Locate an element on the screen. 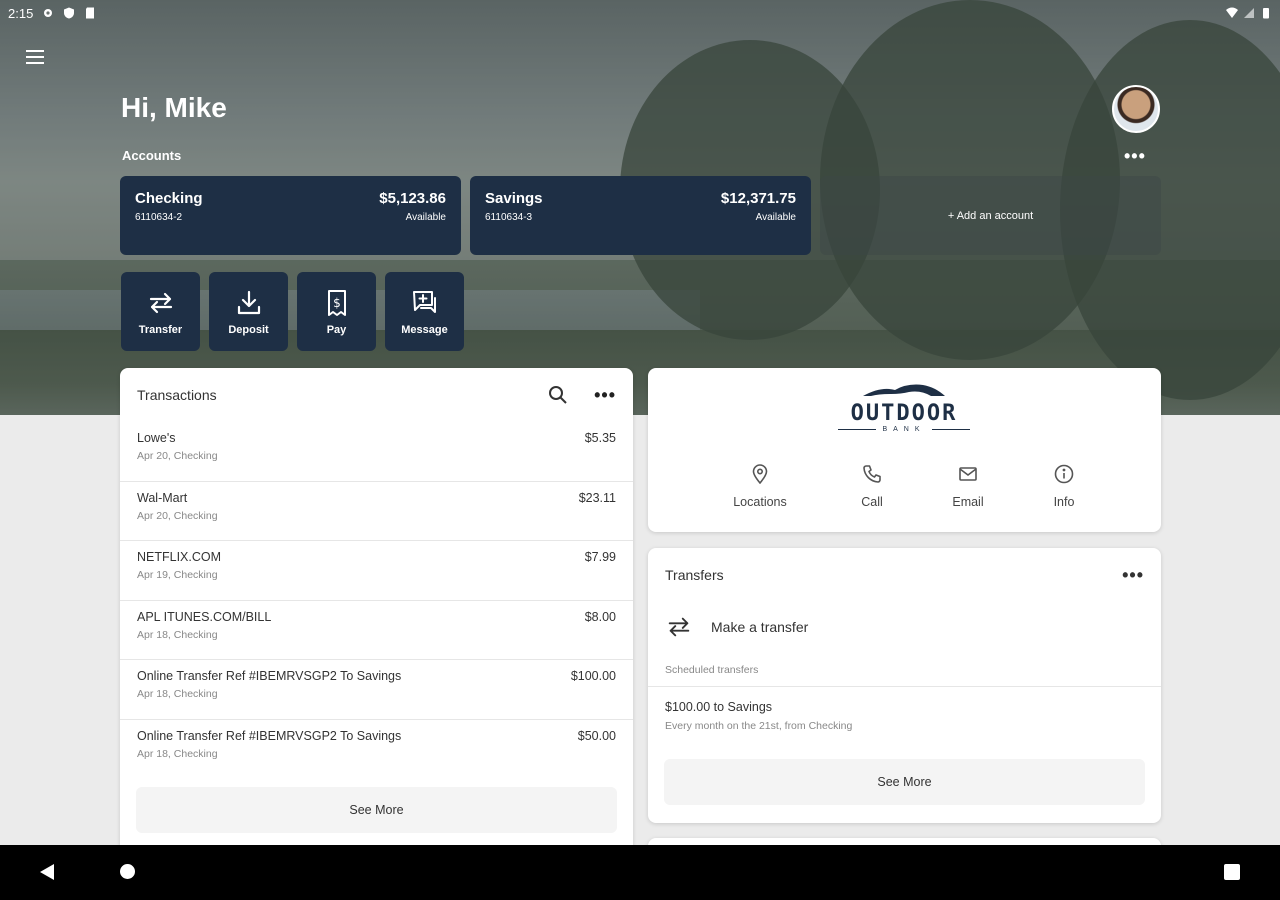  status-time: 2:15 is located at coordinates (21, 13).